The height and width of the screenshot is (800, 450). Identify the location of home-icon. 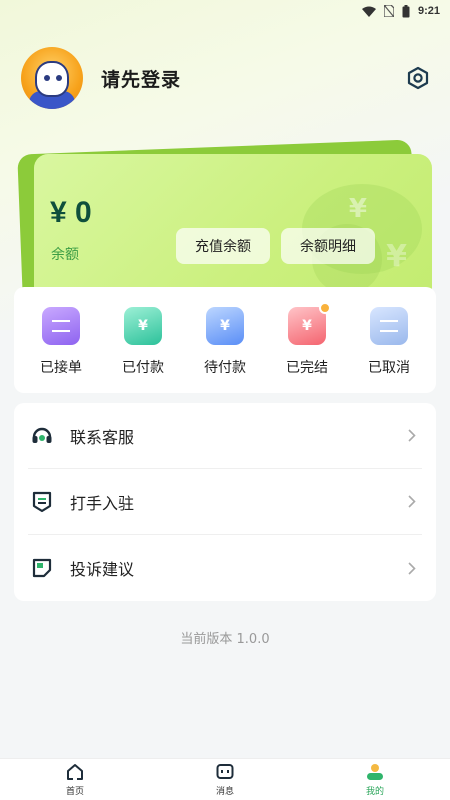
(75, 772).